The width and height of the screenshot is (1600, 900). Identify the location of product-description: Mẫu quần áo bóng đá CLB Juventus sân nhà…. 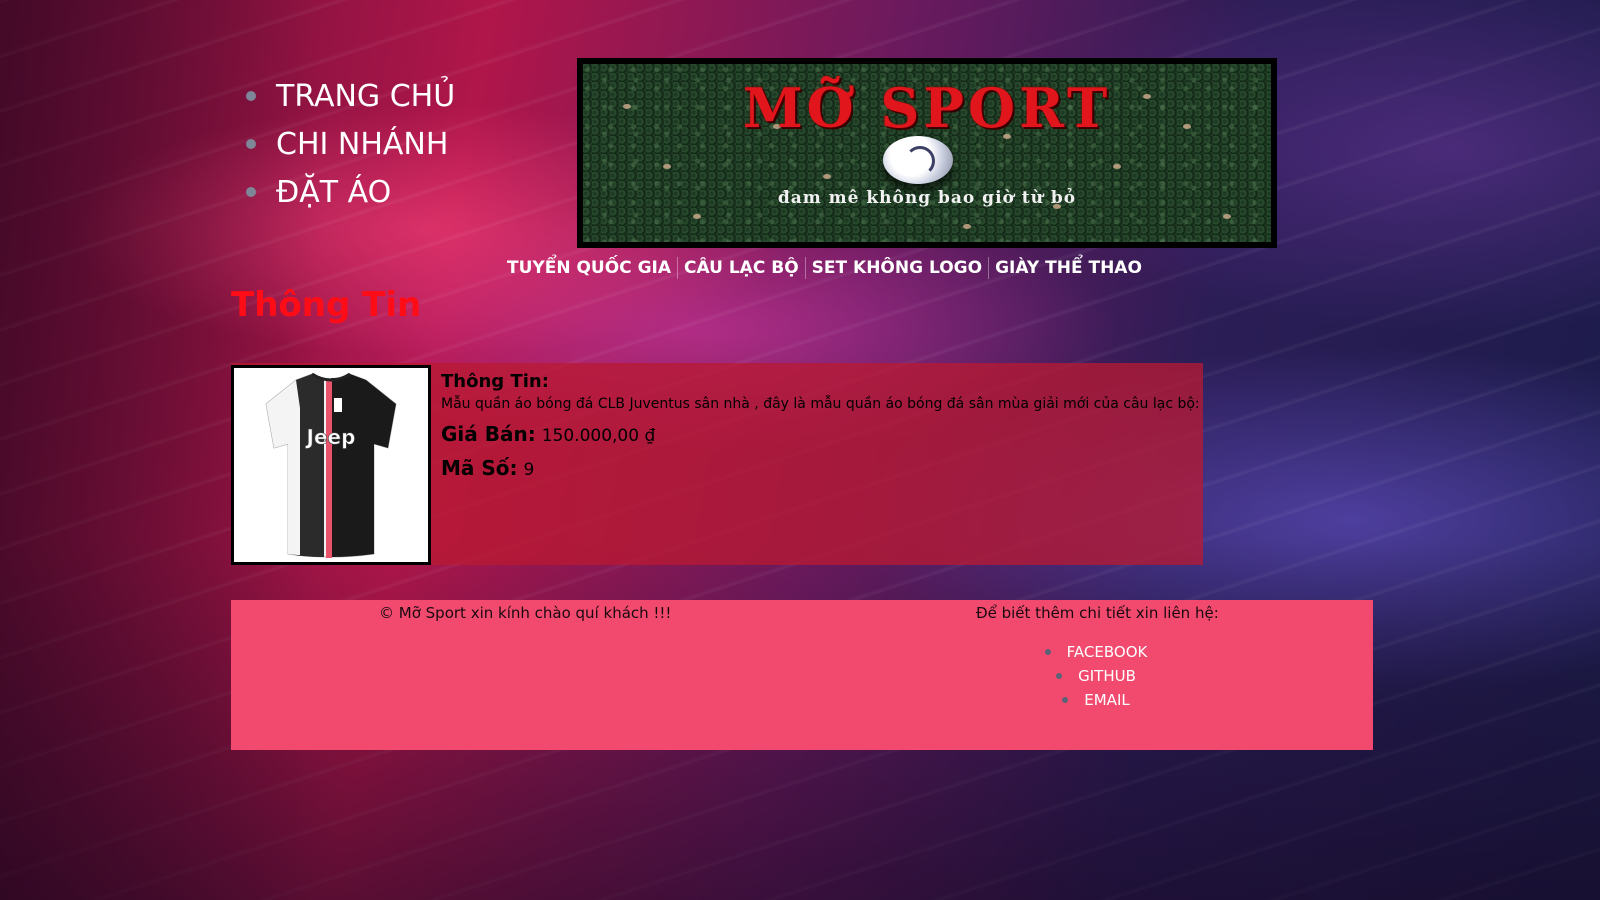
(820, 404).